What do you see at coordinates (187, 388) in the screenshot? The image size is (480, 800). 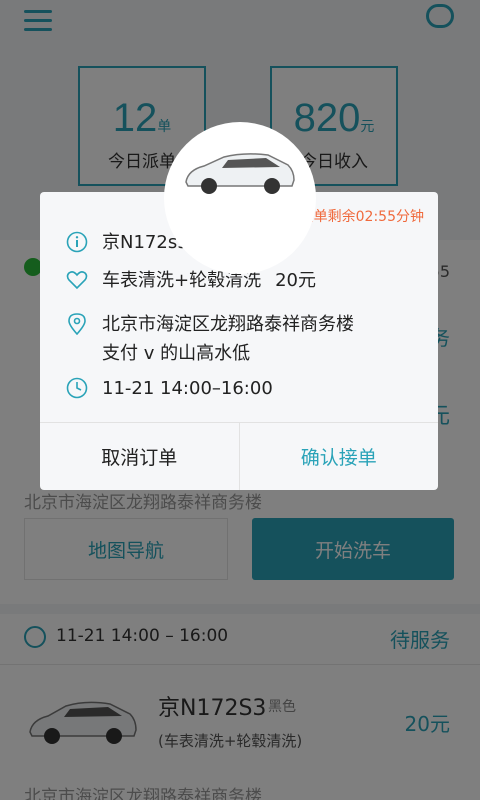 I see `service-time: 11-21 14:00–16:00` at bounding box center [187, 388].